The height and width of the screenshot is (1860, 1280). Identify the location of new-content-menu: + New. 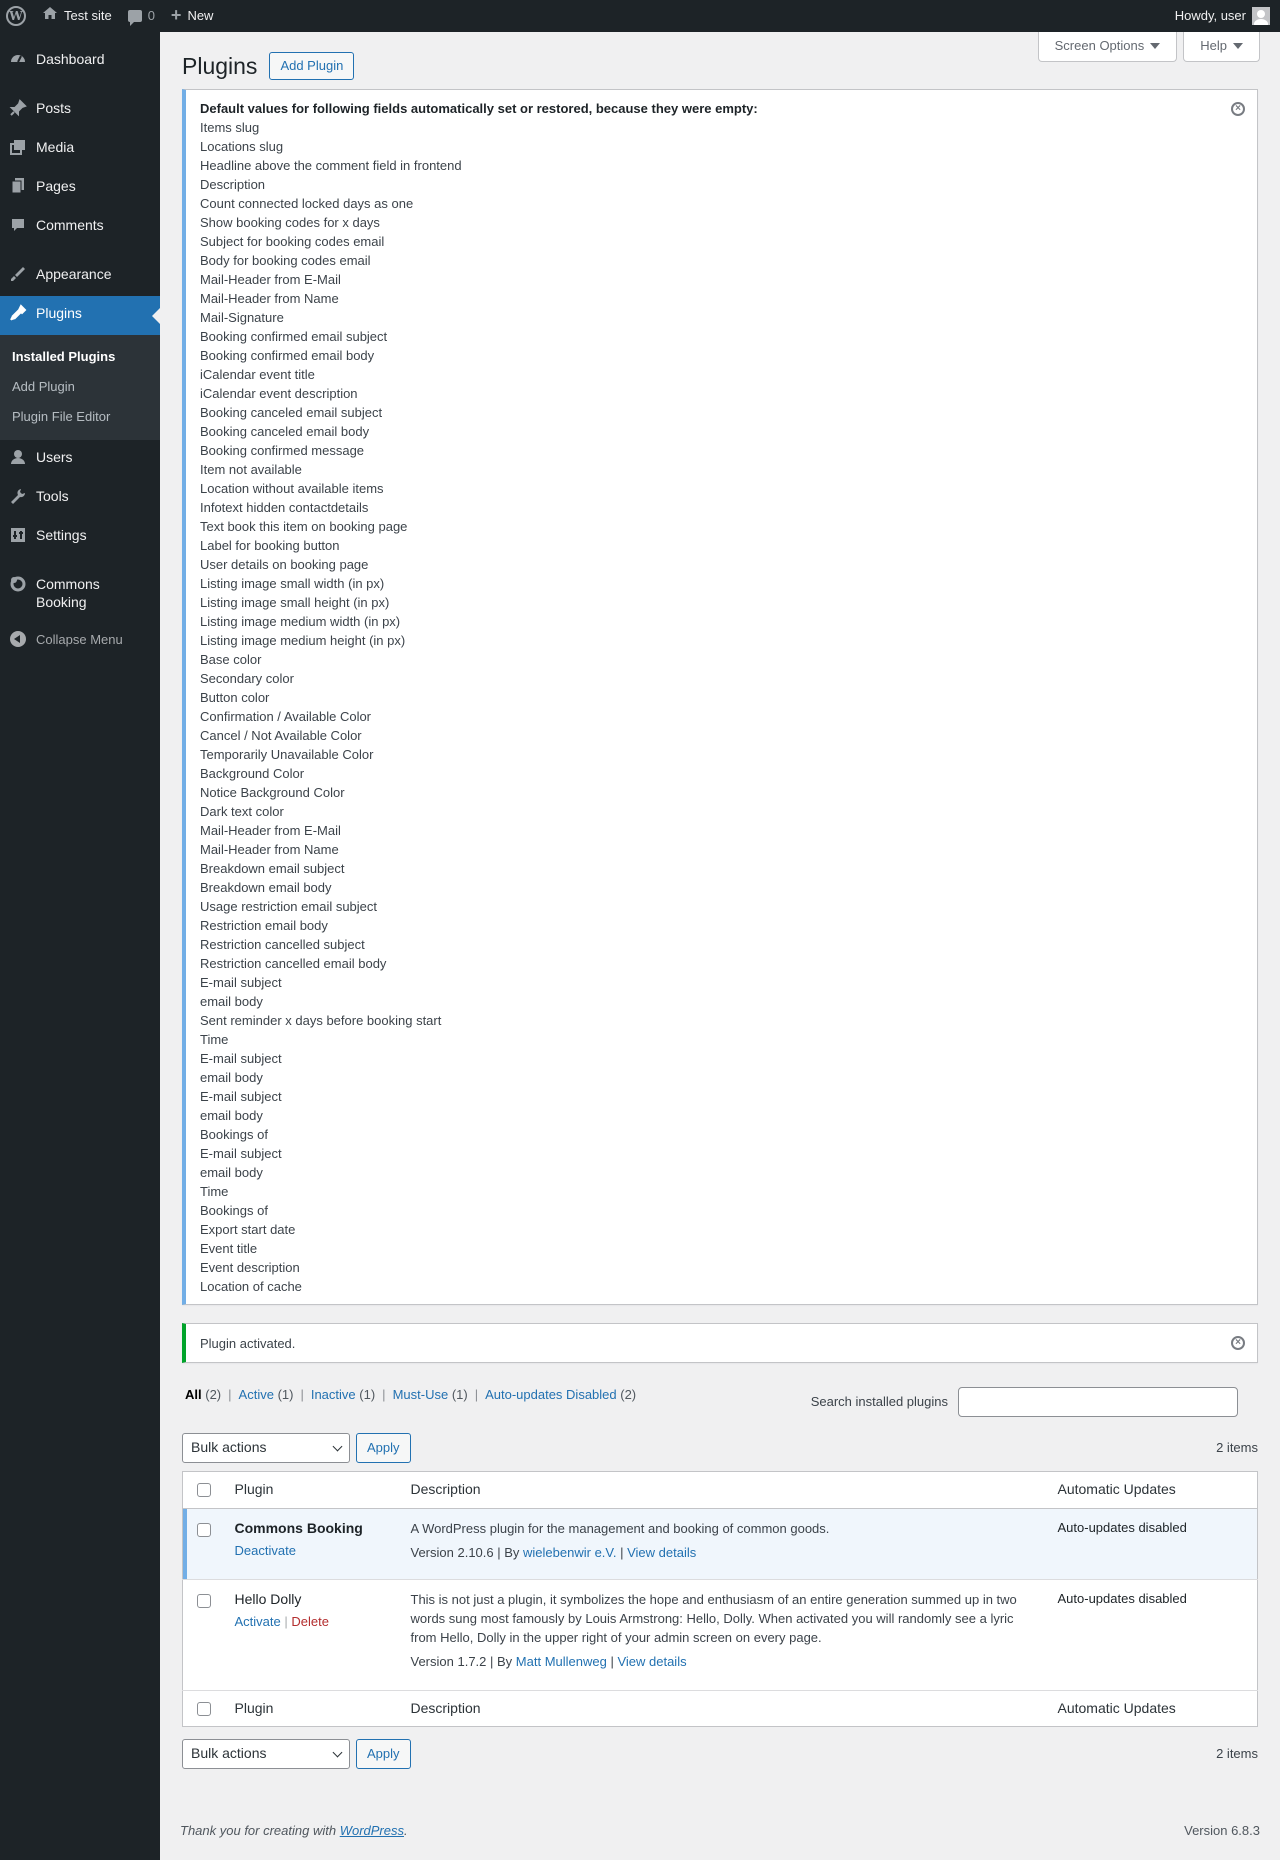
(192, 16).